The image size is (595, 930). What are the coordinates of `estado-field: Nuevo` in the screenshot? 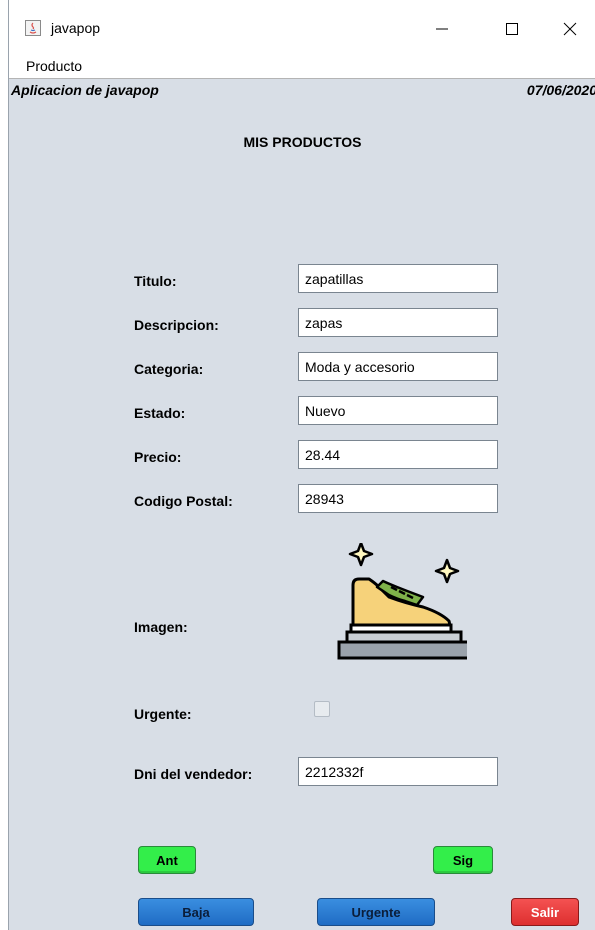 It's located at (398, 410).